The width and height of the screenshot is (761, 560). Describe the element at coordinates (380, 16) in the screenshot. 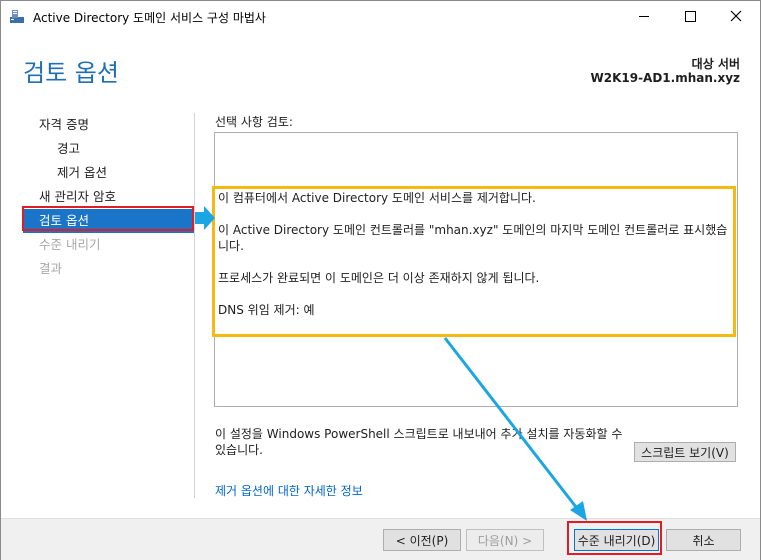

I see `title-bar: Active Directory 도메인 서비스 구성 마법사` at that location.